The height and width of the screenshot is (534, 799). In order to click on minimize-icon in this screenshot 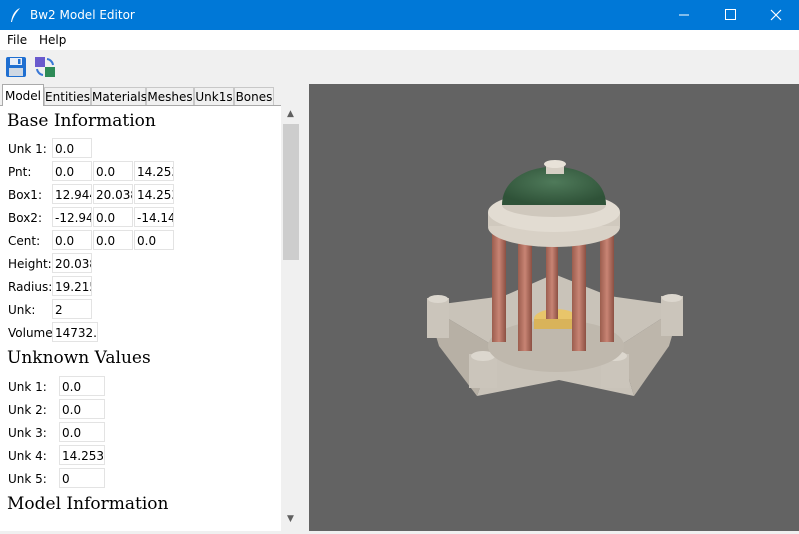, I will do `click(684, 15)`.